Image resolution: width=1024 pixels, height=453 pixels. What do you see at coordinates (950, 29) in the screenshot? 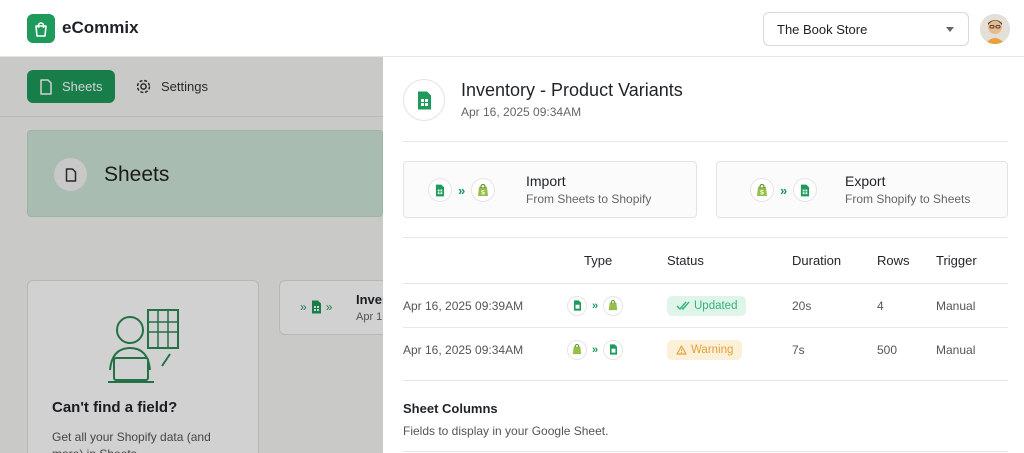
I see `chevron-down-icon` at bounding box center [950, 29].